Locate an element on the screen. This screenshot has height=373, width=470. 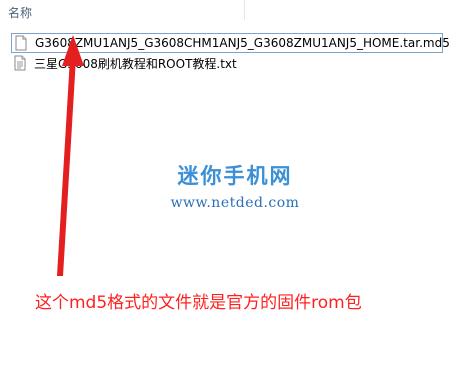
annotation-text: 这个md5格式的文件就是官方的固件rom包 is located at coordinates (198, 303).